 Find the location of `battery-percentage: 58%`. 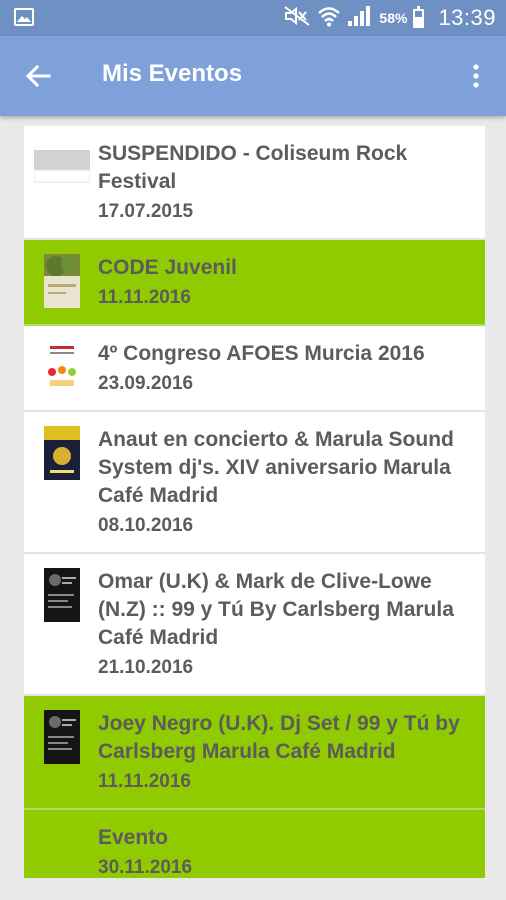

battery-percentage: 58% is located at coordinates (393, 18).